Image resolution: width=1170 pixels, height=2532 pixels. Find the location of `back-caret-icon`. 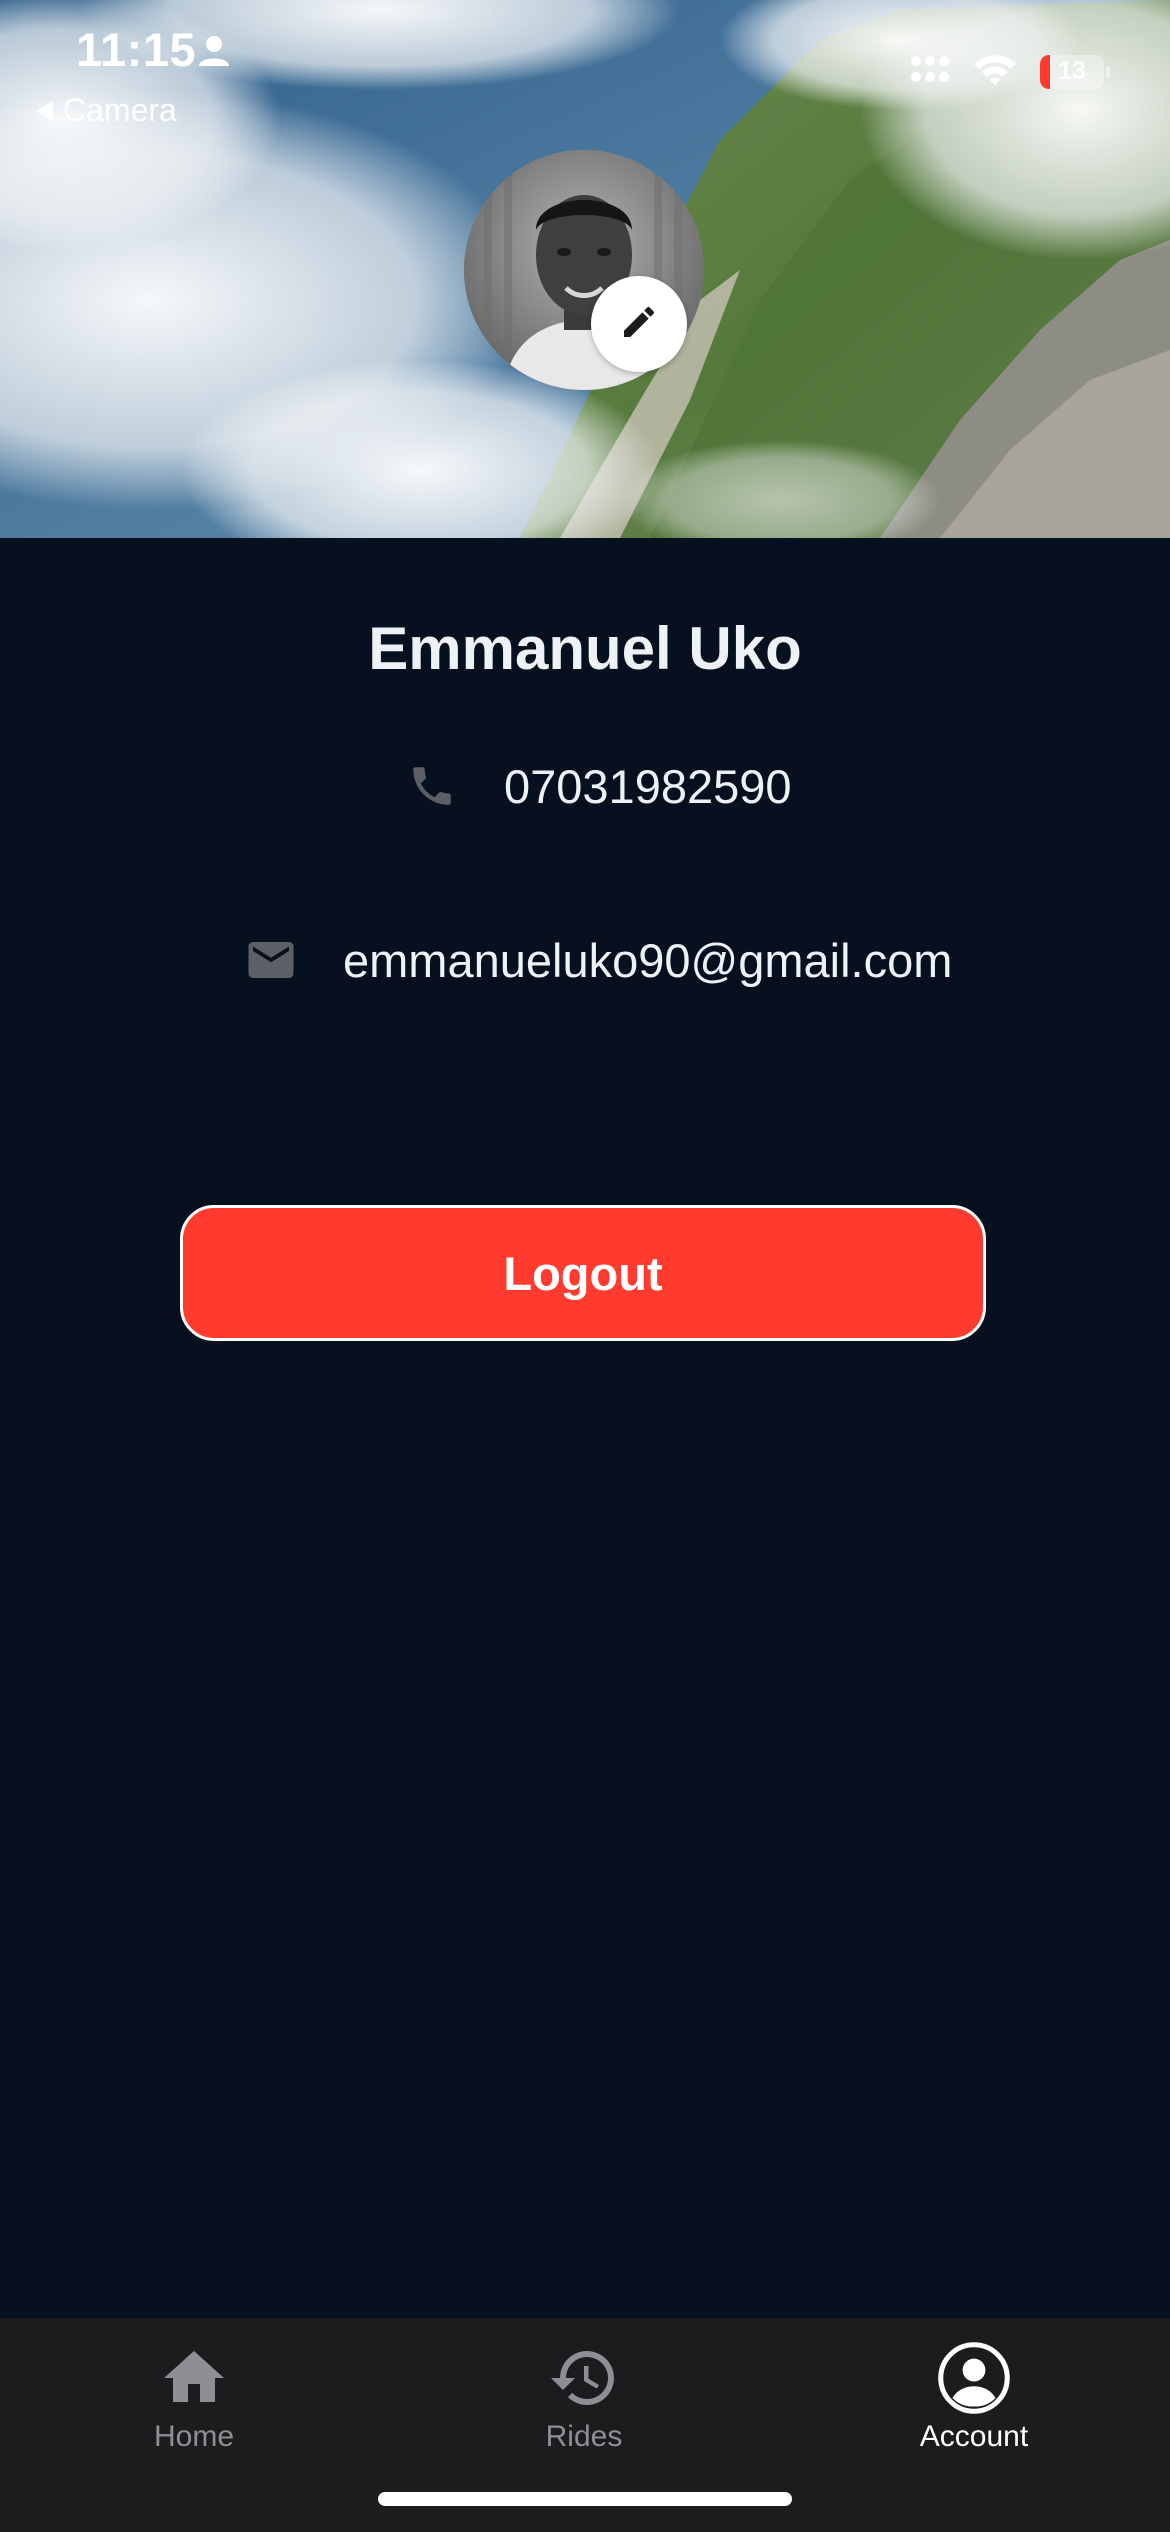

back-caret-icon is located at coordinates (44, 110).